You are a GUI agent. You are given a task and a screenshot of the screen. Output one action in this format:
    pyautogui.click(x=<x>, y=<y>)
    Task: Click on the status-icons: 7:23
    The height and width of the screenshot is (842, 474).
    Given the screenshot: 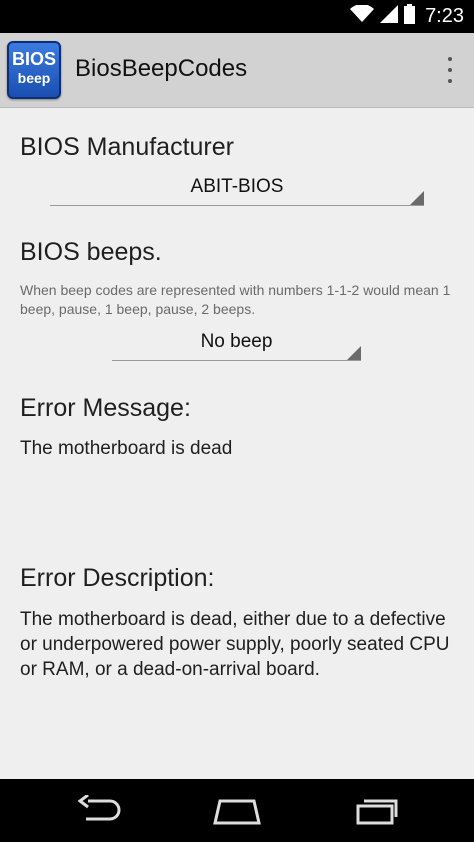 What is the action you would take?
    pyautogui.click(x=407, y=16)
    